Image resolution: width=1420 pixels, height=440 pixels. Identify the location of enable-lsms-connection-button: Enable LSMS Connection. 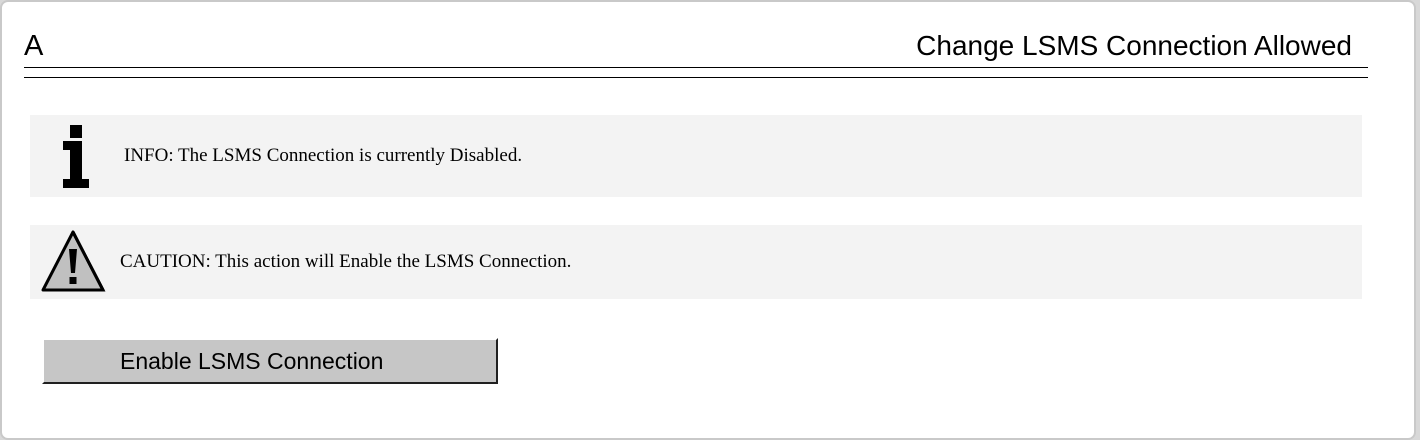
(270, 361).